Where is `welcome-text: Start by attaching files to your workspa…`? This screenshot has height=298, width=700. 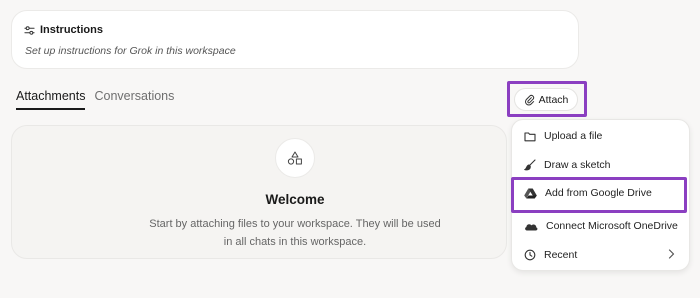
welcome-text: Start by attaching files to your workspa… is located at coordinates (295, 233).